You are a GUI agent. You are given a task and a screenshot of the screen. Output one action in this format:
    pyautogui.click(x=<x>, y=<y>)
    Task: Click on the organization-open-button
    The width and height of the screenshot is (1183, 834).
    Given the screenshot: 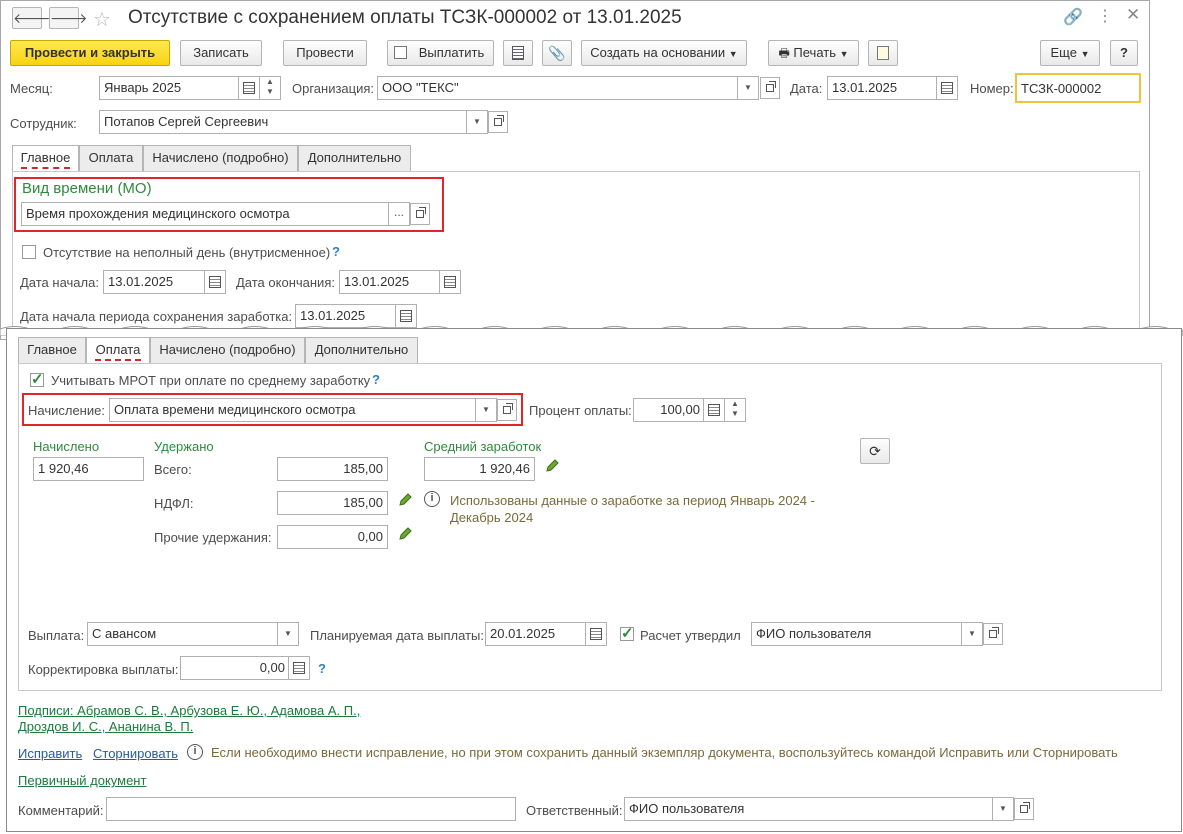 What is the action you would take?
    pyautogui.click(x=770, y=88)
    